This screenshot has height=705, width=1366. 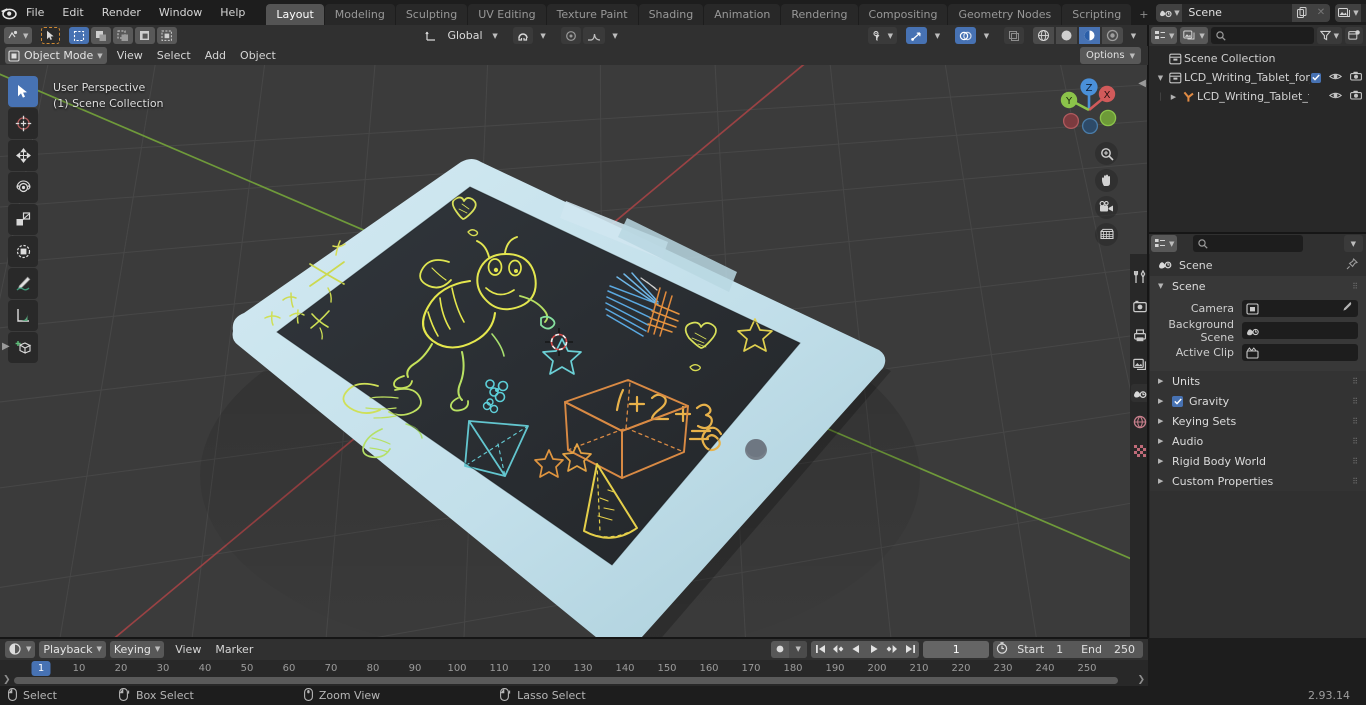 What do you see at coordinates (838, 649) in the screenshot?
I see `previous-keyframe-button` at bounding box center [838, 649].